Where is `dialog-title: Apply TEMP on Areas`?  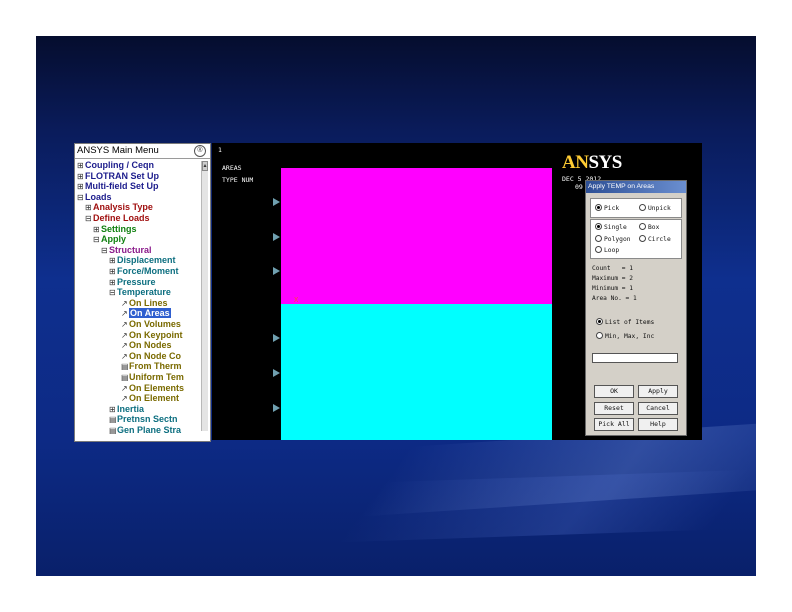 dialog-title: Apply TEMP on Areas is located at coordinates (636, 187).